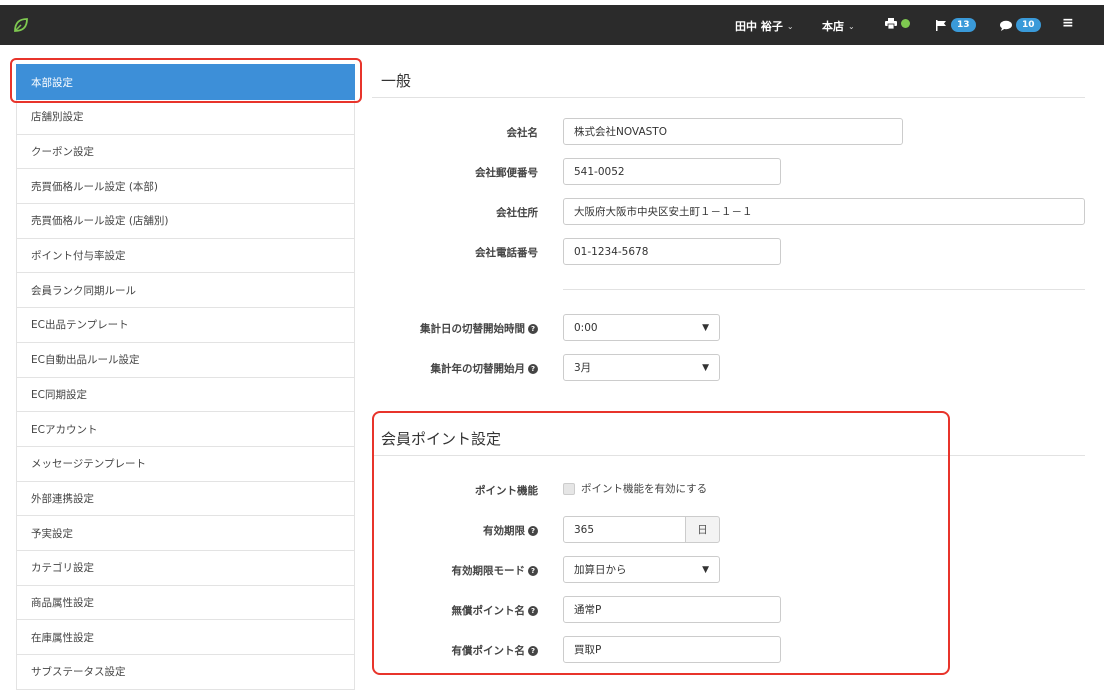  What do you see at coordinates (569, 488) in the screenshot?
I see `point-feature-checkbox` at bounding box center [569, 488].